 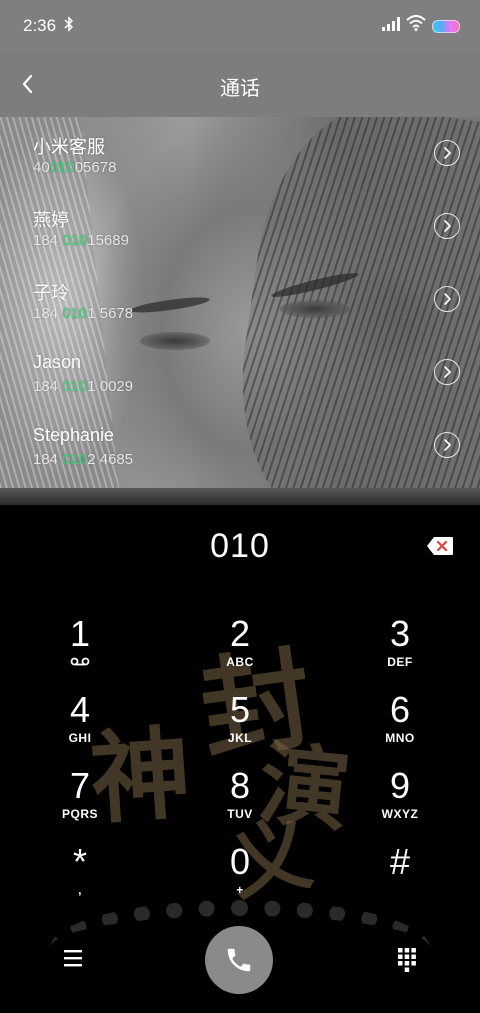 I want to click on key-digit: 7, so click(x=80, y=785).